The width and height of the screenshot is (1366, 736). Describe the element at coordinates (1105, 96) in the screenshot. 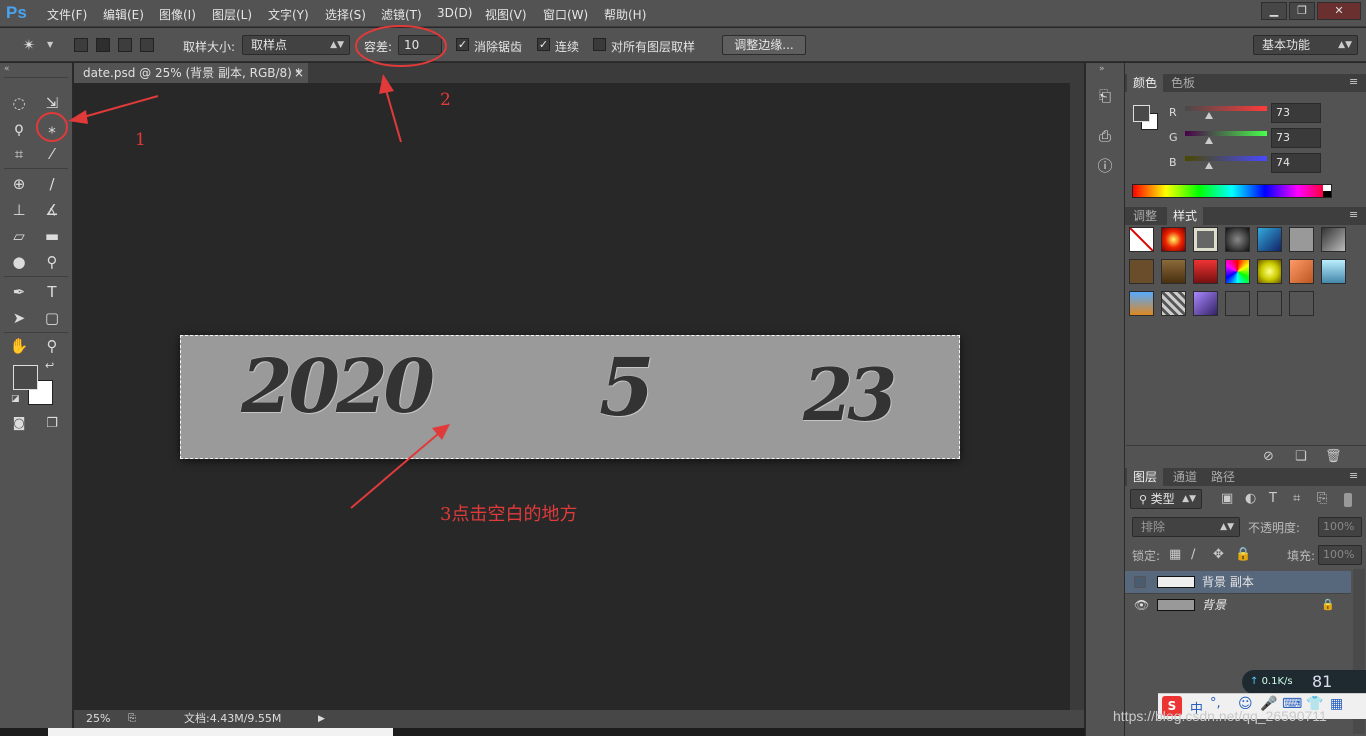

I see `history-panel-icon: ⎗` at that location.